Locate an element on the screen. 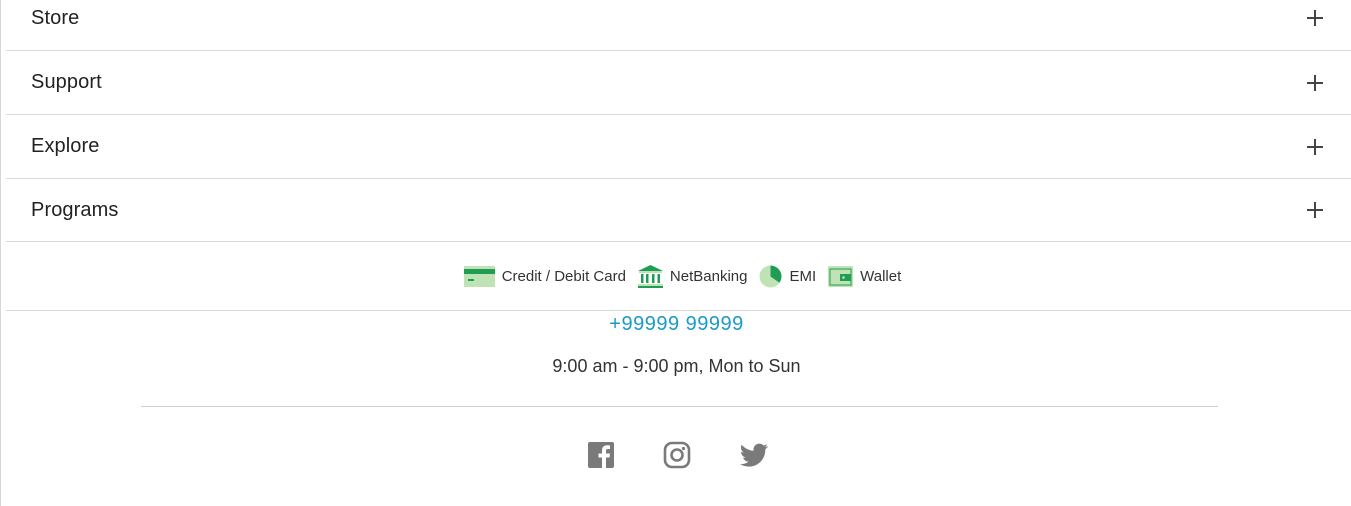 Image resolution: width=1351 pixels, height=506 pixels. payment-credit-card: Credit / Debit Card is located at coordinates (544, 276).